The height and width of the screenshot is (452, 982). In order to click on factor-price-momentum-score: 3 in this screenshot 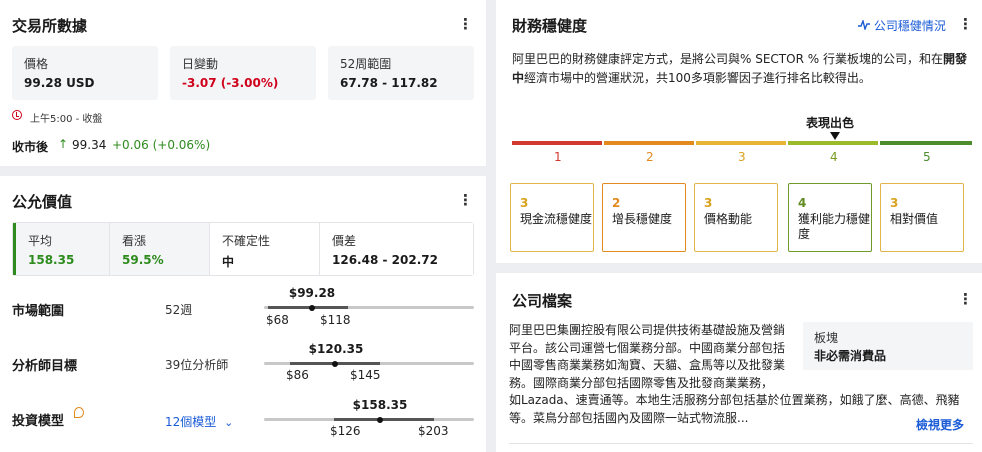, I will do `click(708, 203)`.